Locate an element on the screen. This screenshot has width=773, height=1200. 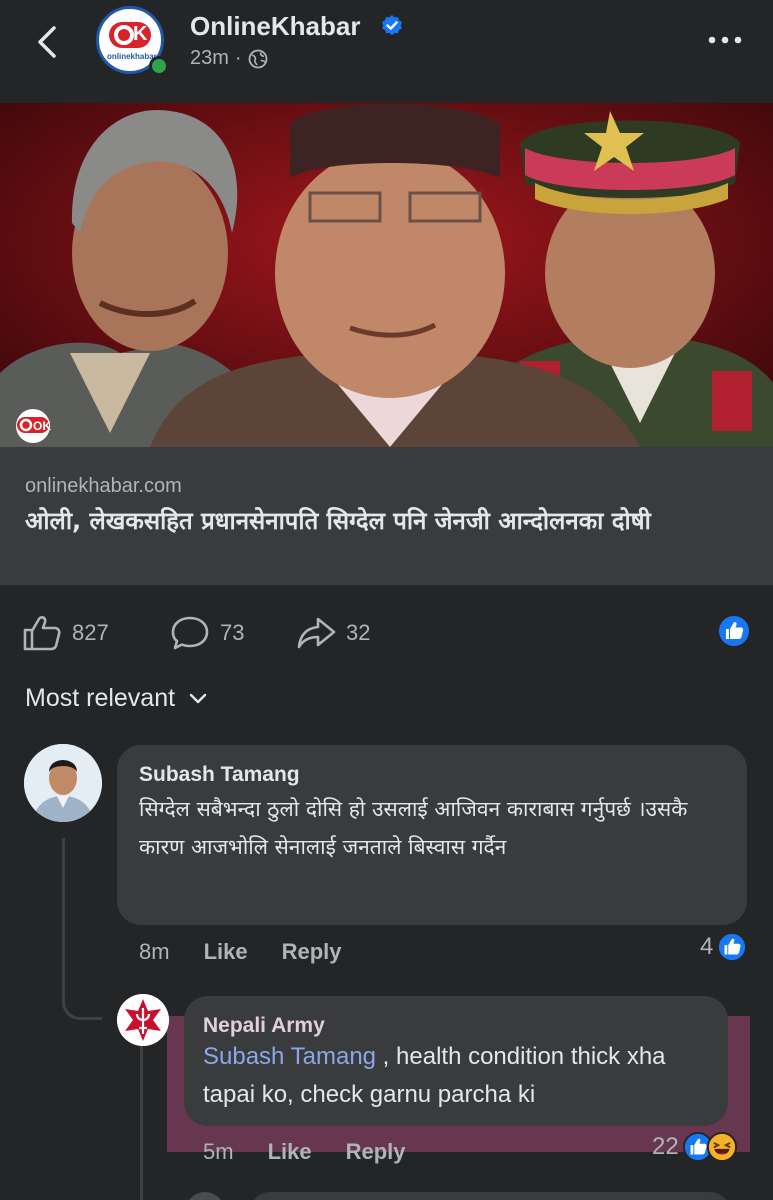
army-emblem-icon is located at coordinates (143, 1020).